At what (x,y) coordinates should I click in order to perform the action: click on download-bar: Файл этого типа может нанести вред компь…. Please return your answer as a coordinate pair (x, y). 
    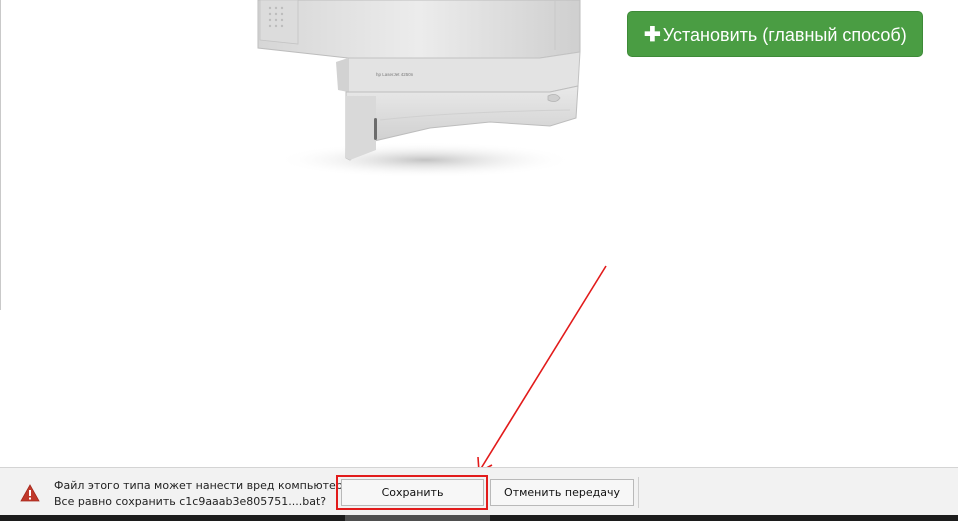
    Looking at the image, I should click on (479, 491).